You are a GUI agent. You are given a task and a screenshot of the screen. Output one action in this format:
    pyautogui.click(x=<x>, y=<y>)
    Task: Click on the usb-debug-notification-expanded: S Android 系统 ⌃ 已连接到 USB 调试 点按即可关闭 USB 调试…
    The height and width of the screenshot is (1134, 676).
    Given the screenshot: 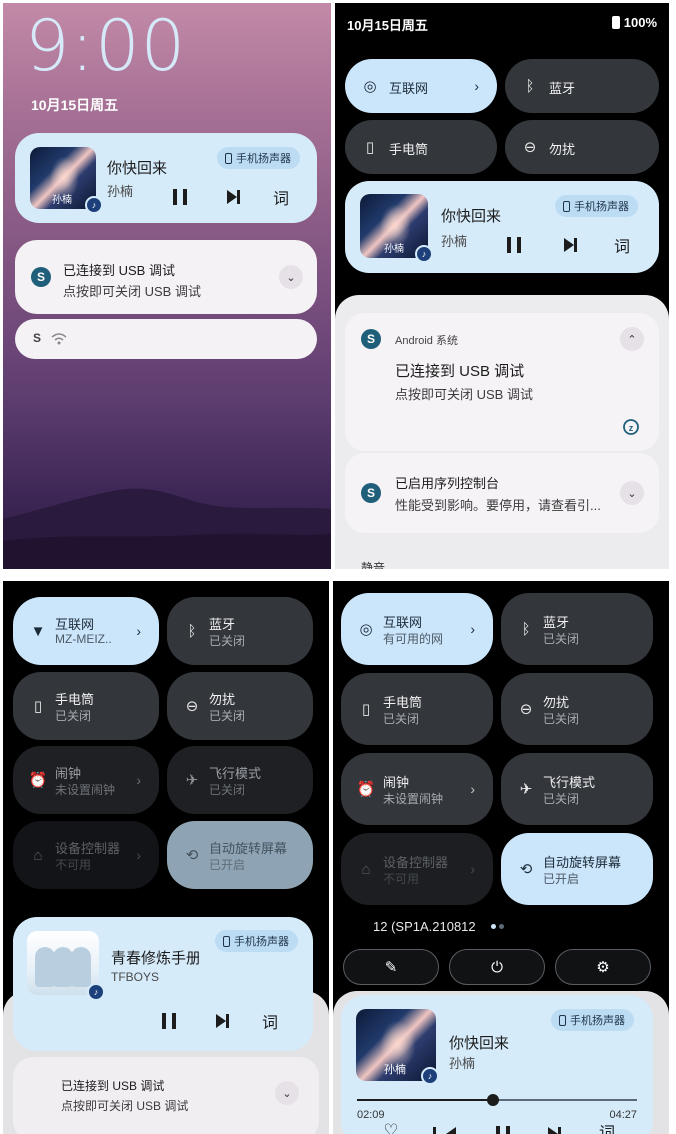 What is the action you would take?
    pyautogui.click(x=502, y=382)
    